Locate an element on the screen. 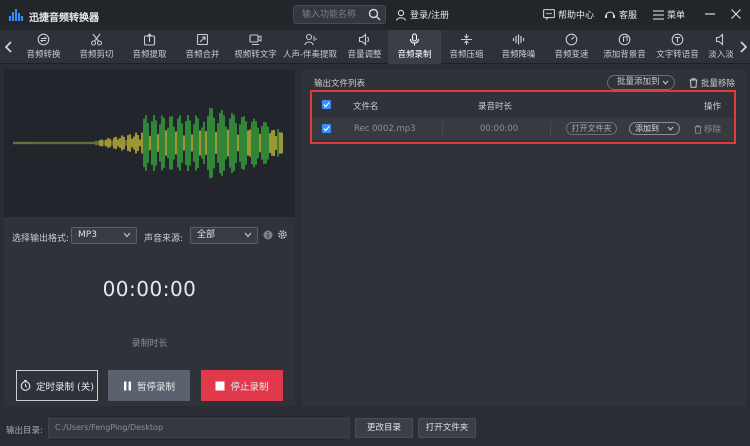  tts-icon is located at coordinates (677, 39).